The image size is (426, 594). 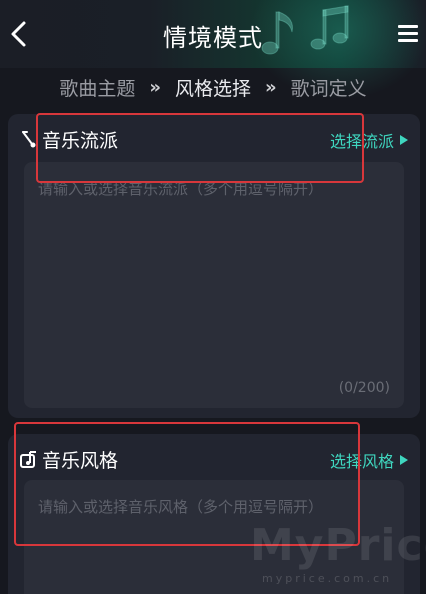 I want to click on genre-char-counter: (0/200), so click(x=364, y=388).